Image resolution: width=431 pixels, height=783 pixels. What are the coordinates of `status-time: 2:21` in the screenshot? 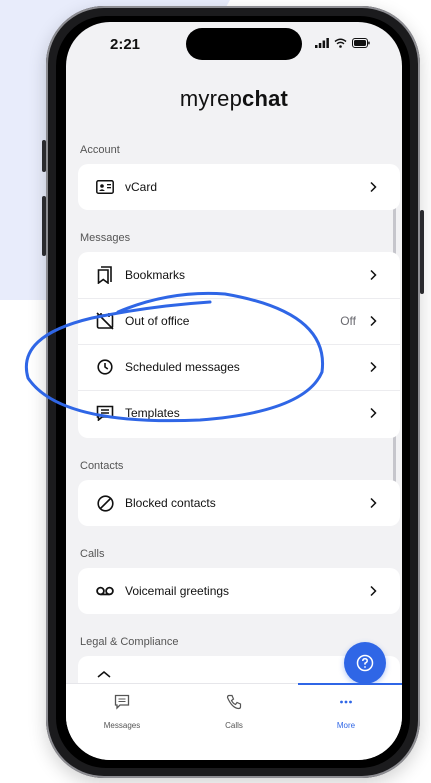 It's located at (125, 44).